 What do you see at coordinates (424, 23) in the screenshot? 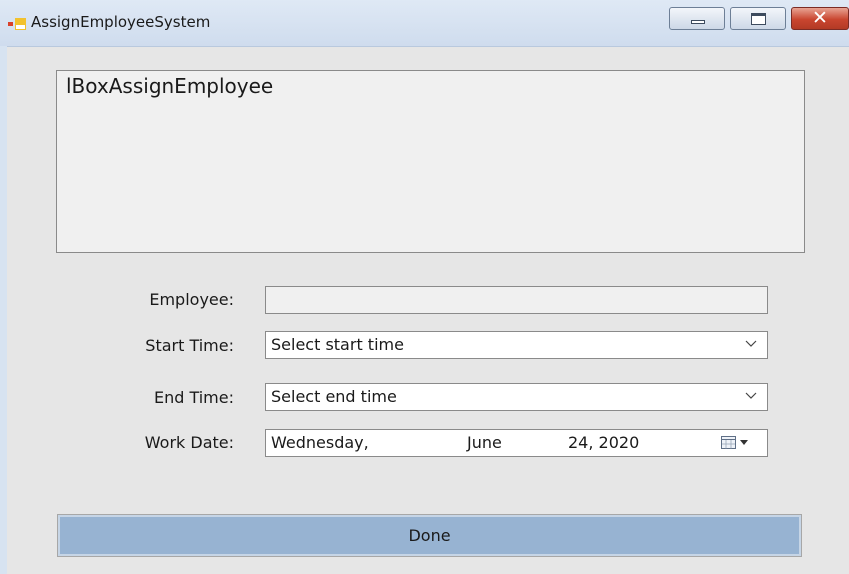
I see `title-bar: AssignEmployeeSystem ✕` at bounding box center [424, 23].